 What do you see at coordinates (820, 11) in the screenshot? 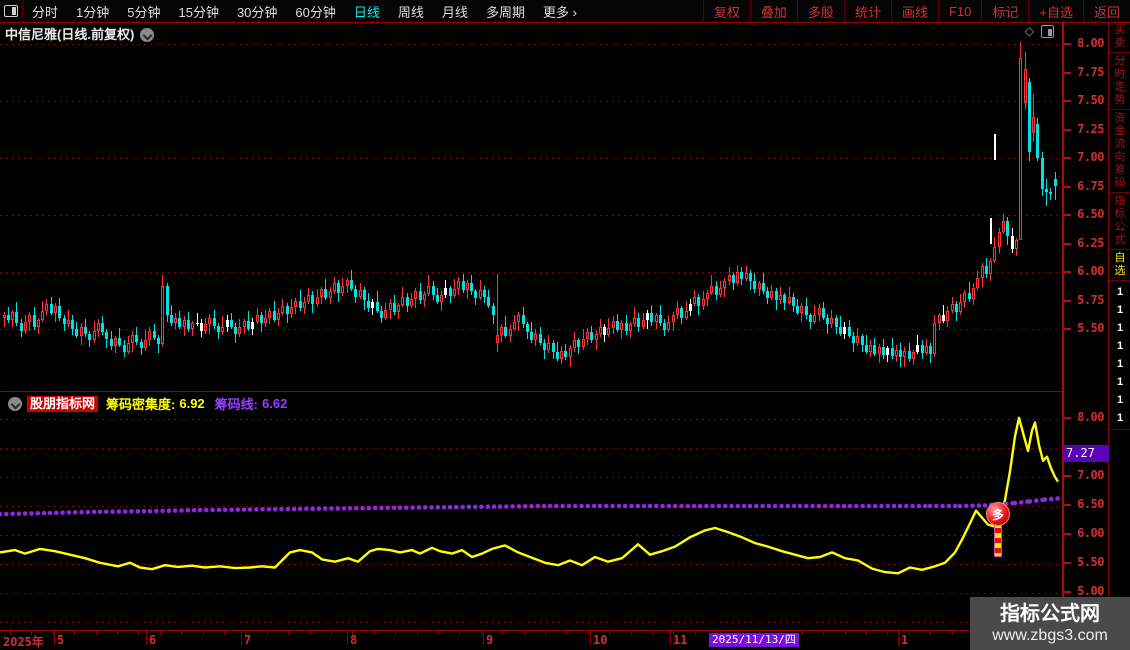
I see `toolbar-button-多股: 多股` at bounding box center [820, 11].